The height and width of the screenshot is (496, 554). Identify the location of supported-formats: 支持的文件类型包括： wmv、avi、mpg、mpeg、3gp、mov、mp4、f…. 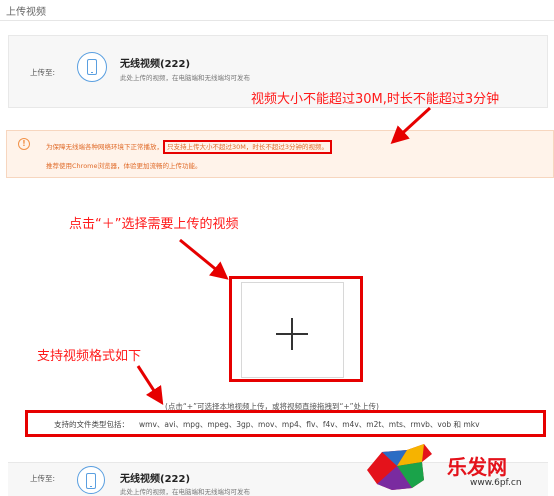
(267, 424).